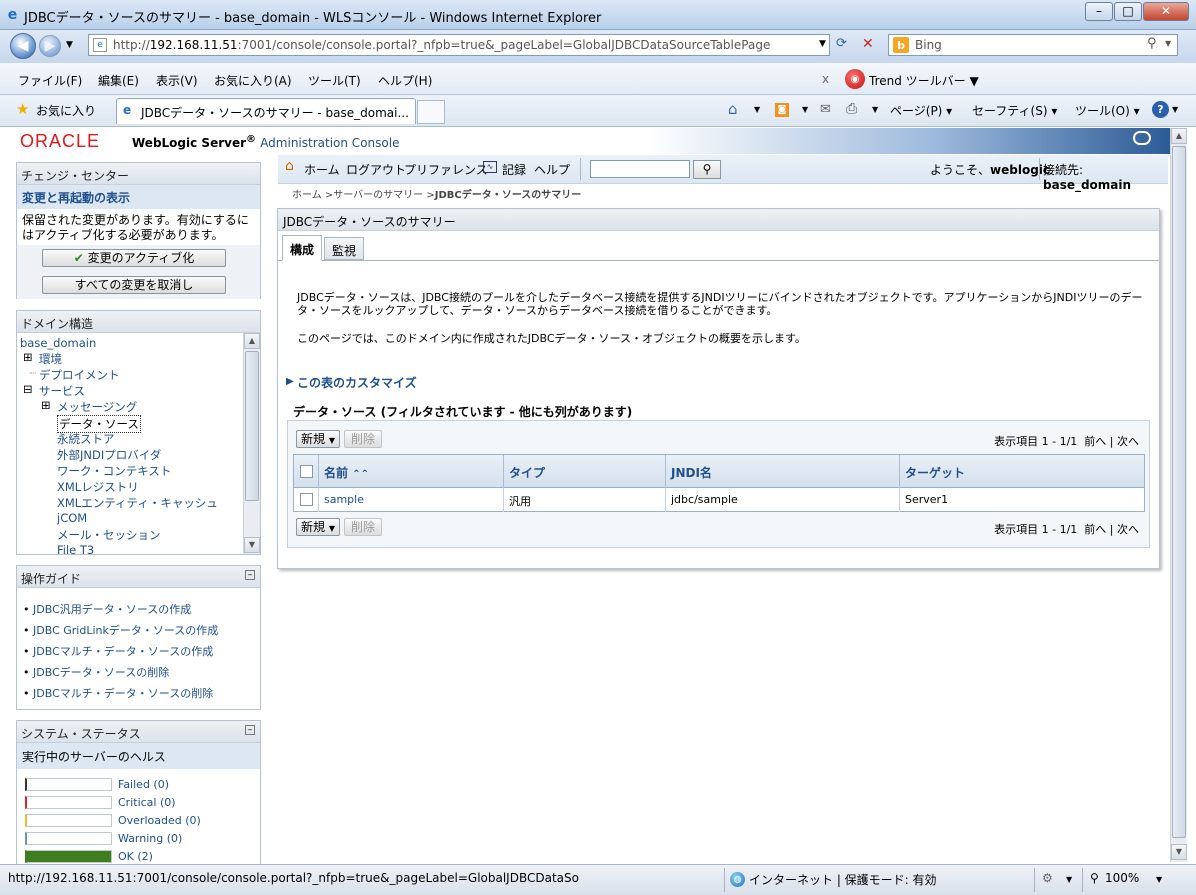 This screenshot has width=1196, height=895. I want to click on undo-changes-button: すべての変更を取消し, so click(134, 285).